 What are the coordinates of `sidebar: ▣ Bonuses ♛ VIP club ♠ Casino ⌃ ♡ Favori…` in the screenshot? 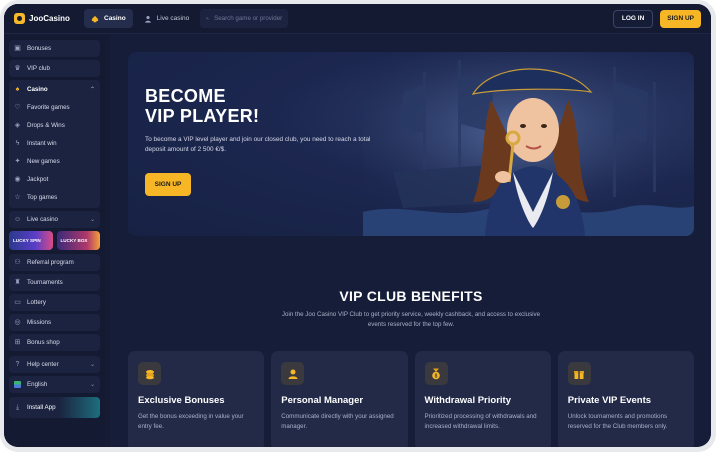 It's located at (54, 240).